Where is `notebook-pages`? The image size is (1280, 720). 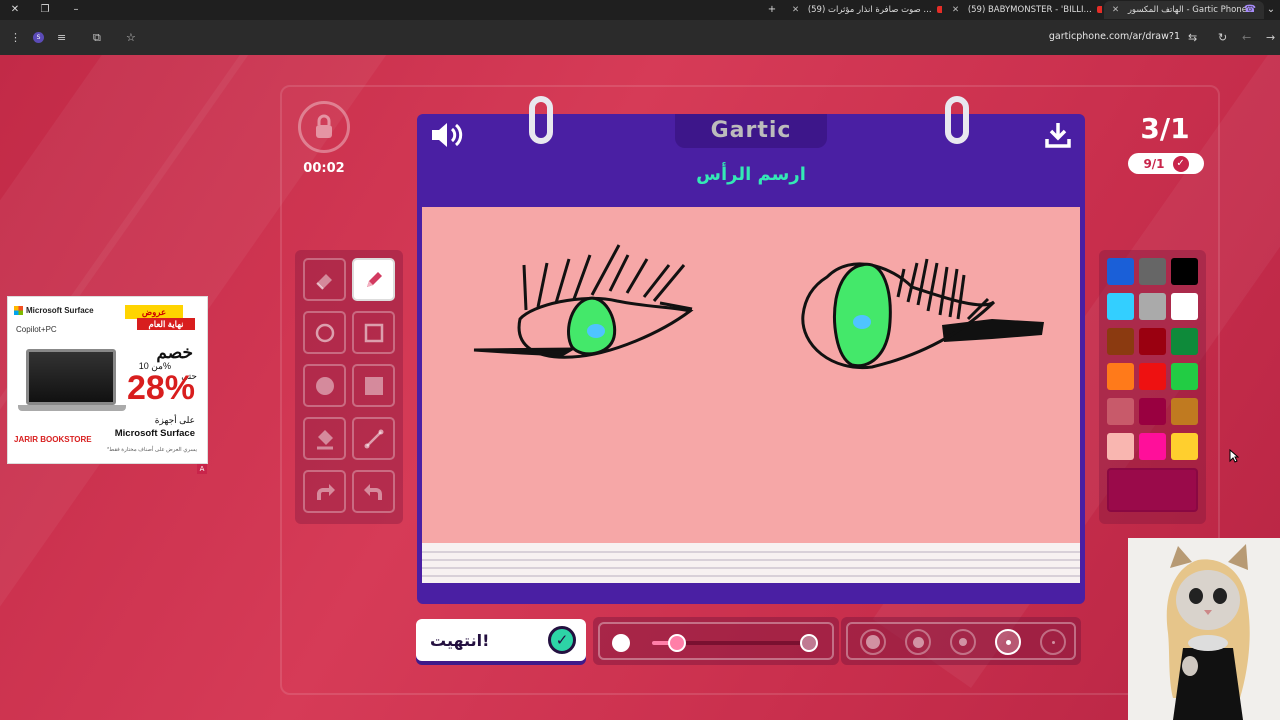
notebook-pages is located at coordinates (751, 563).